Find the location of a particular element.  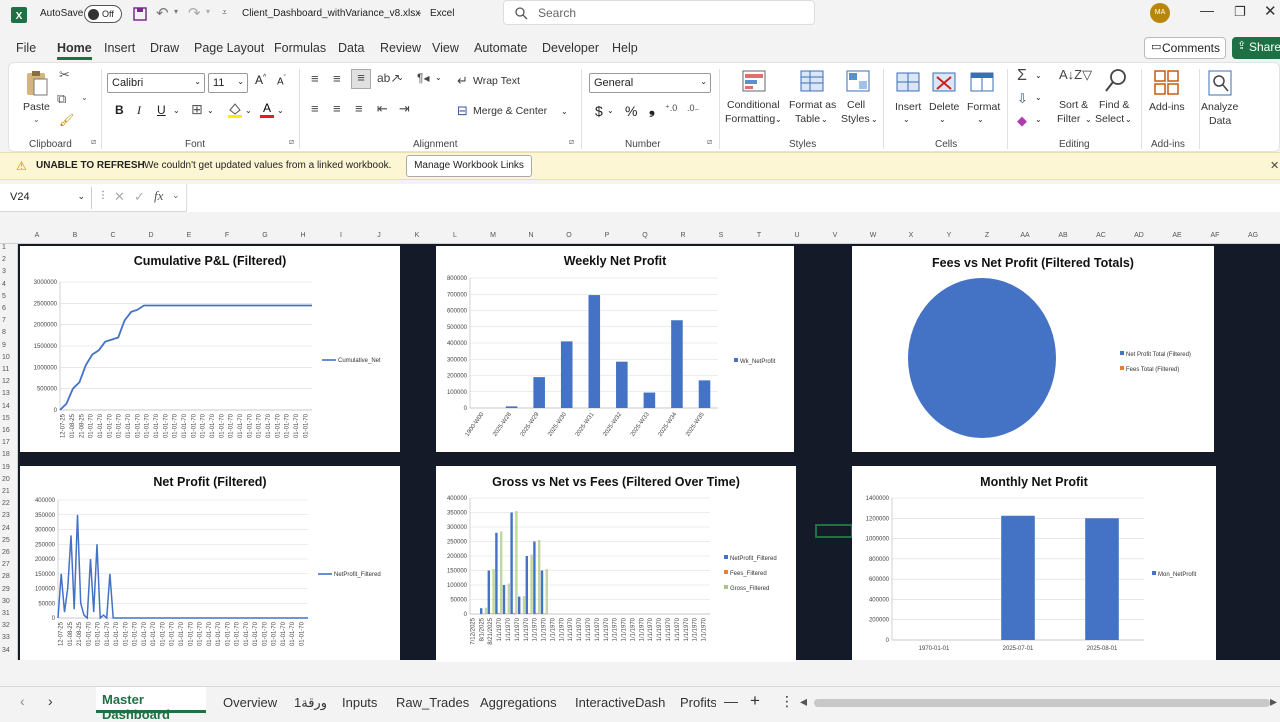

column-header-R: R is located at coordinates (683, 235).